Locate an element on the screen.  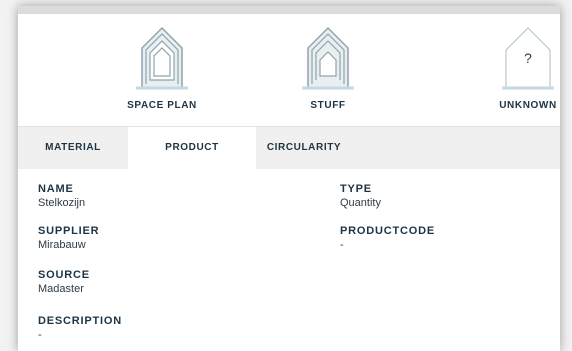
field-name: NAME Stelkozijn is located at coordinates (61, 196).